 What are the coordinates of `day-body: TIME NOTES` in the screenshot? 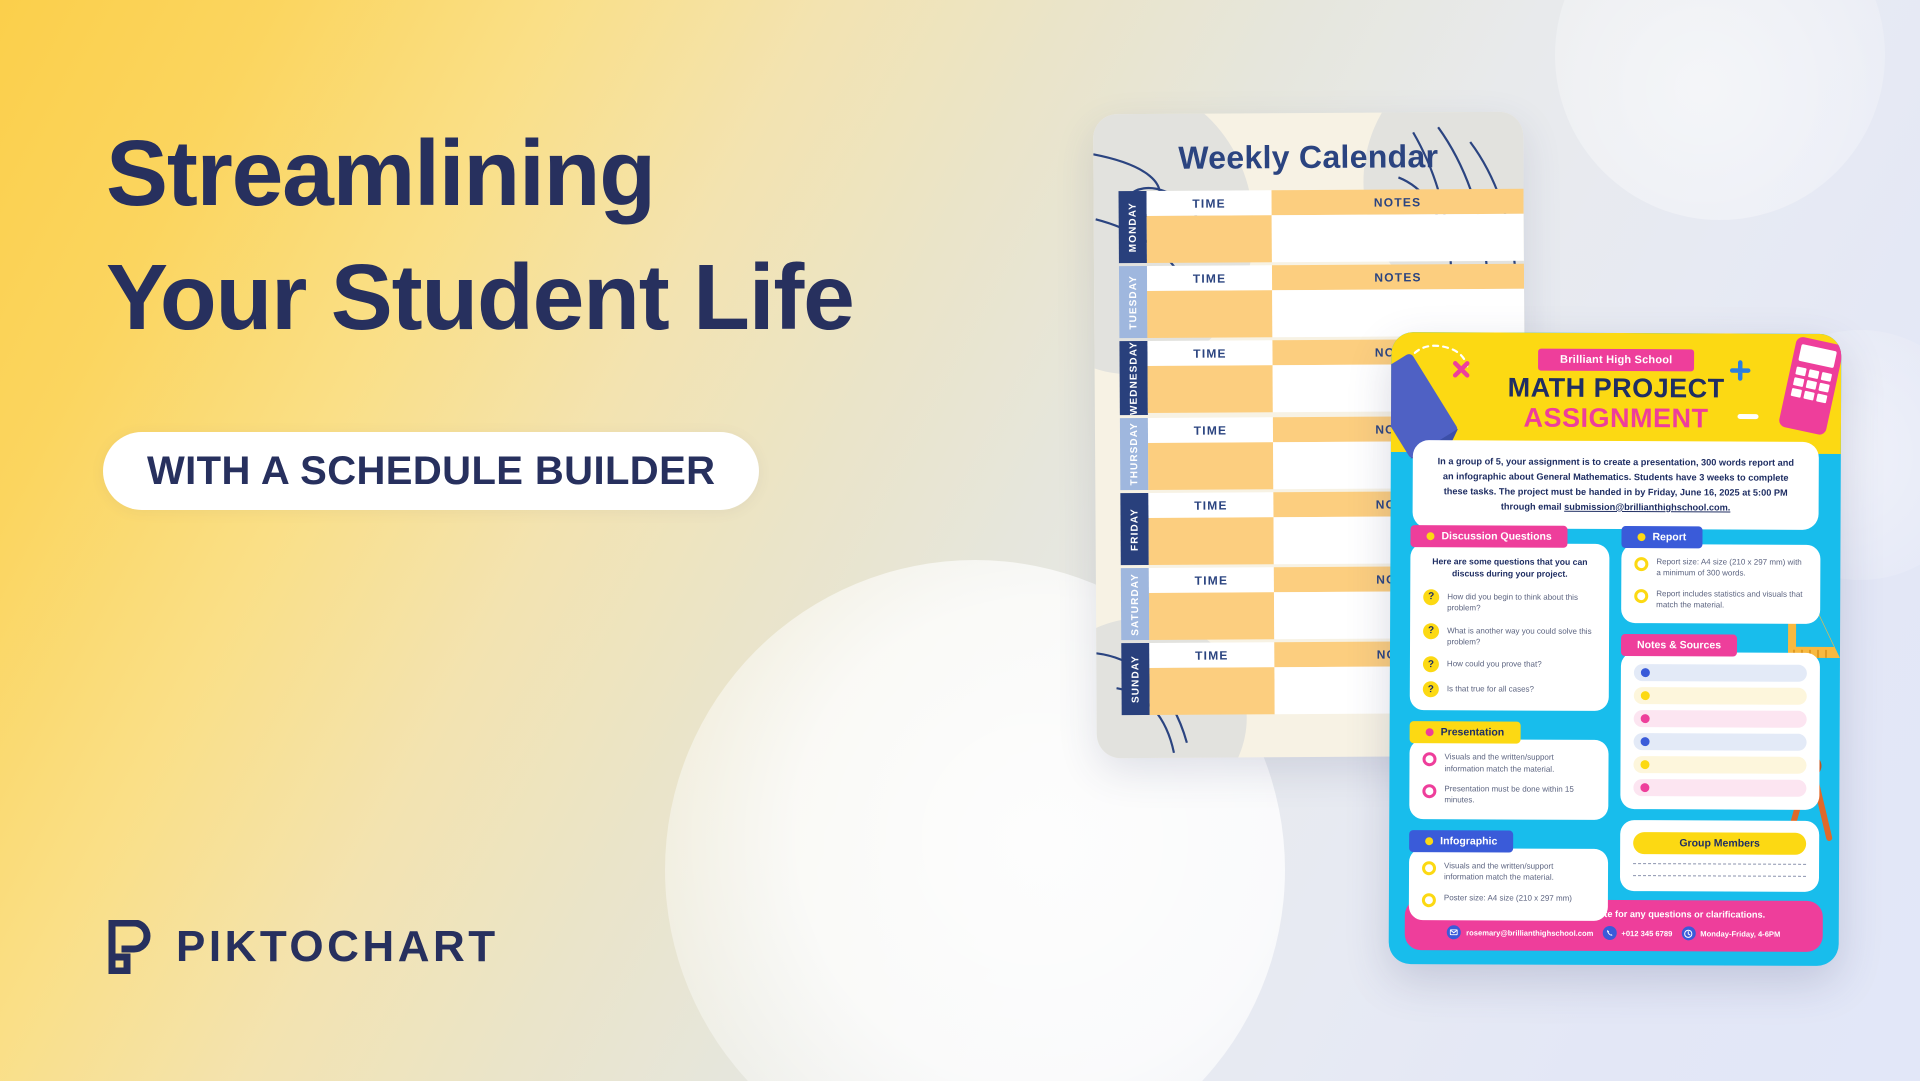 It's located at (1335, 225).